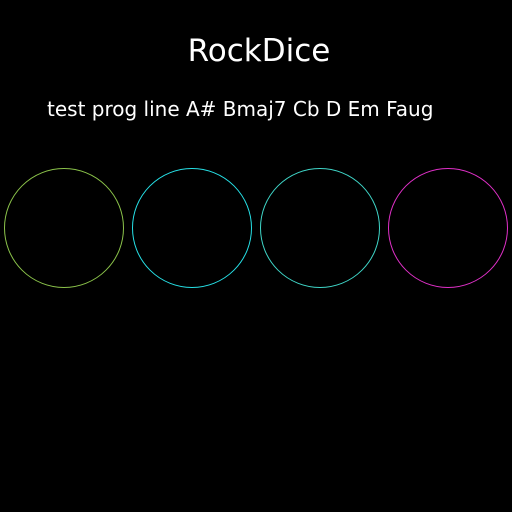  I want to click on progression-line: test prog line A# Bmaj7 Cb D Em Faug, so click(240, 109).